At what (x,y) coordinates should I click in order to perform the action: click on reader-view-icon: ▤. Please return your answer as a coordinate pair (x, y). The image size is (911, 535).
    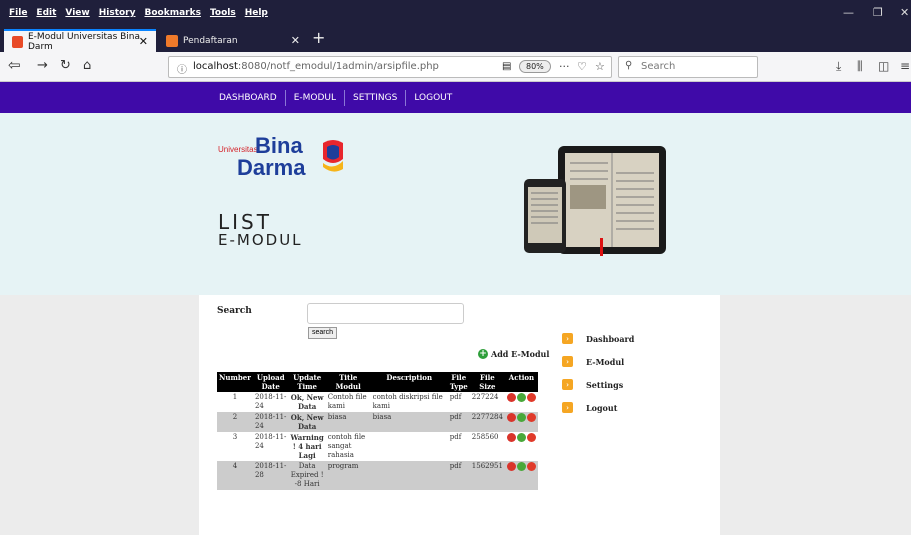
    Looking at the image, I should click on (506, 66).